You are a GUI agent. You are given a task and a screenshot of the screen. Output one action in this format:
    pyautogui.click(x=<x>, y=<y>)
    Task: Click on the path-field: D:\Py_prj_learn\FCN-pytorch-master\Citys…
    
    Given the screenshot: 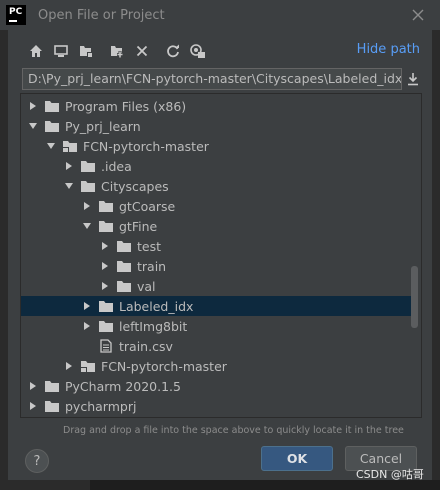 What is the action you would take?
    pyautogui.click(x=212, y=79)
    